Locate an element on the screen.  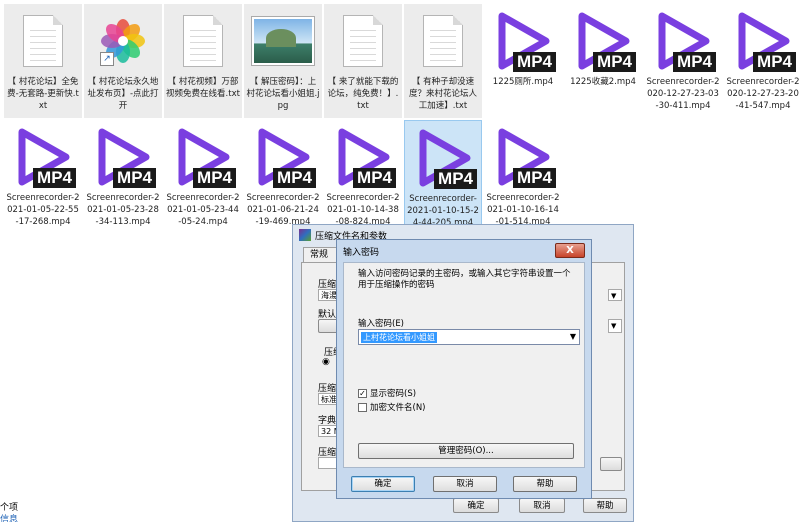
password-input: 上村花论坛看小姐姐 ▼ is located at coordinates (469, 337).